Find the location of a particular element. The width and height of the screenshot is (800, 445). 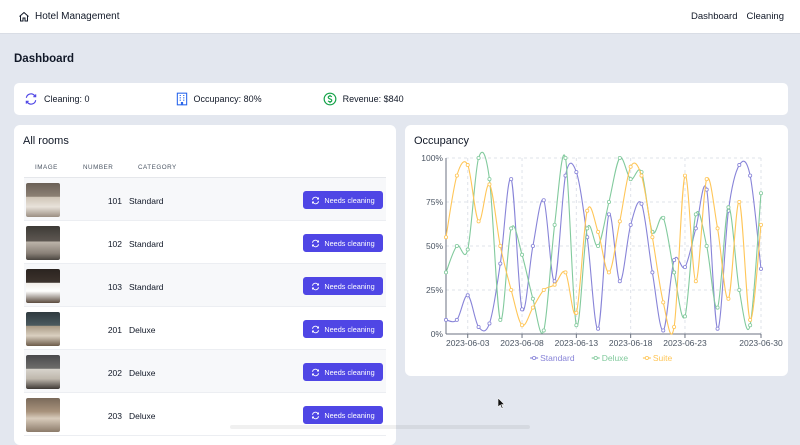

dollar-icon is located at coordinates (330, 99).